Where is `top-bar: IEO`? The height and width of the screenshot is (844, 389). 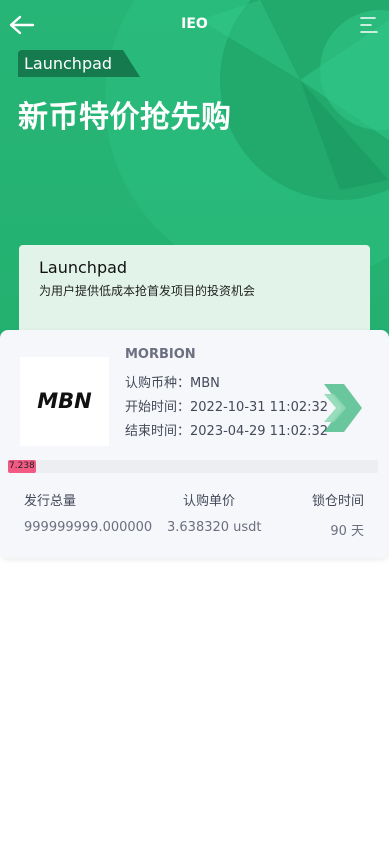 top-bar: IEO is located at coordinates (194, 25).